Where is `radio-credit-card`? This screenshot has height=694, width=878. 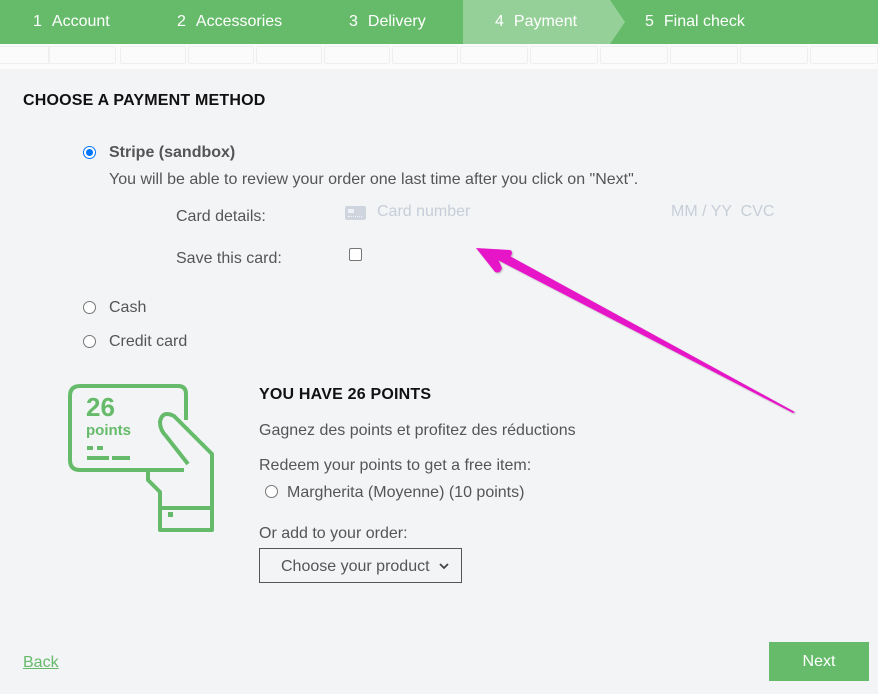
radio-credit-card is located at coordinates (89, 341).